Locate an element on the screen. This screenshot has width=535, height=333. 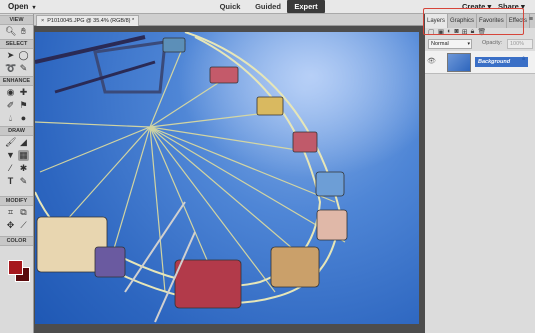
panel-menu-icon: ≡ is located at coordinates (531, 19).